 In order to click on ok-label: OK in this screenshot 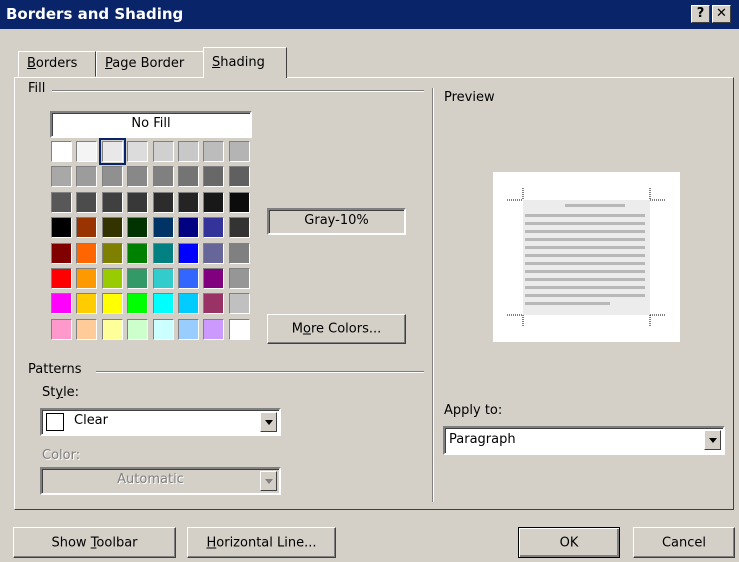, I will do `click(569, 542)`.